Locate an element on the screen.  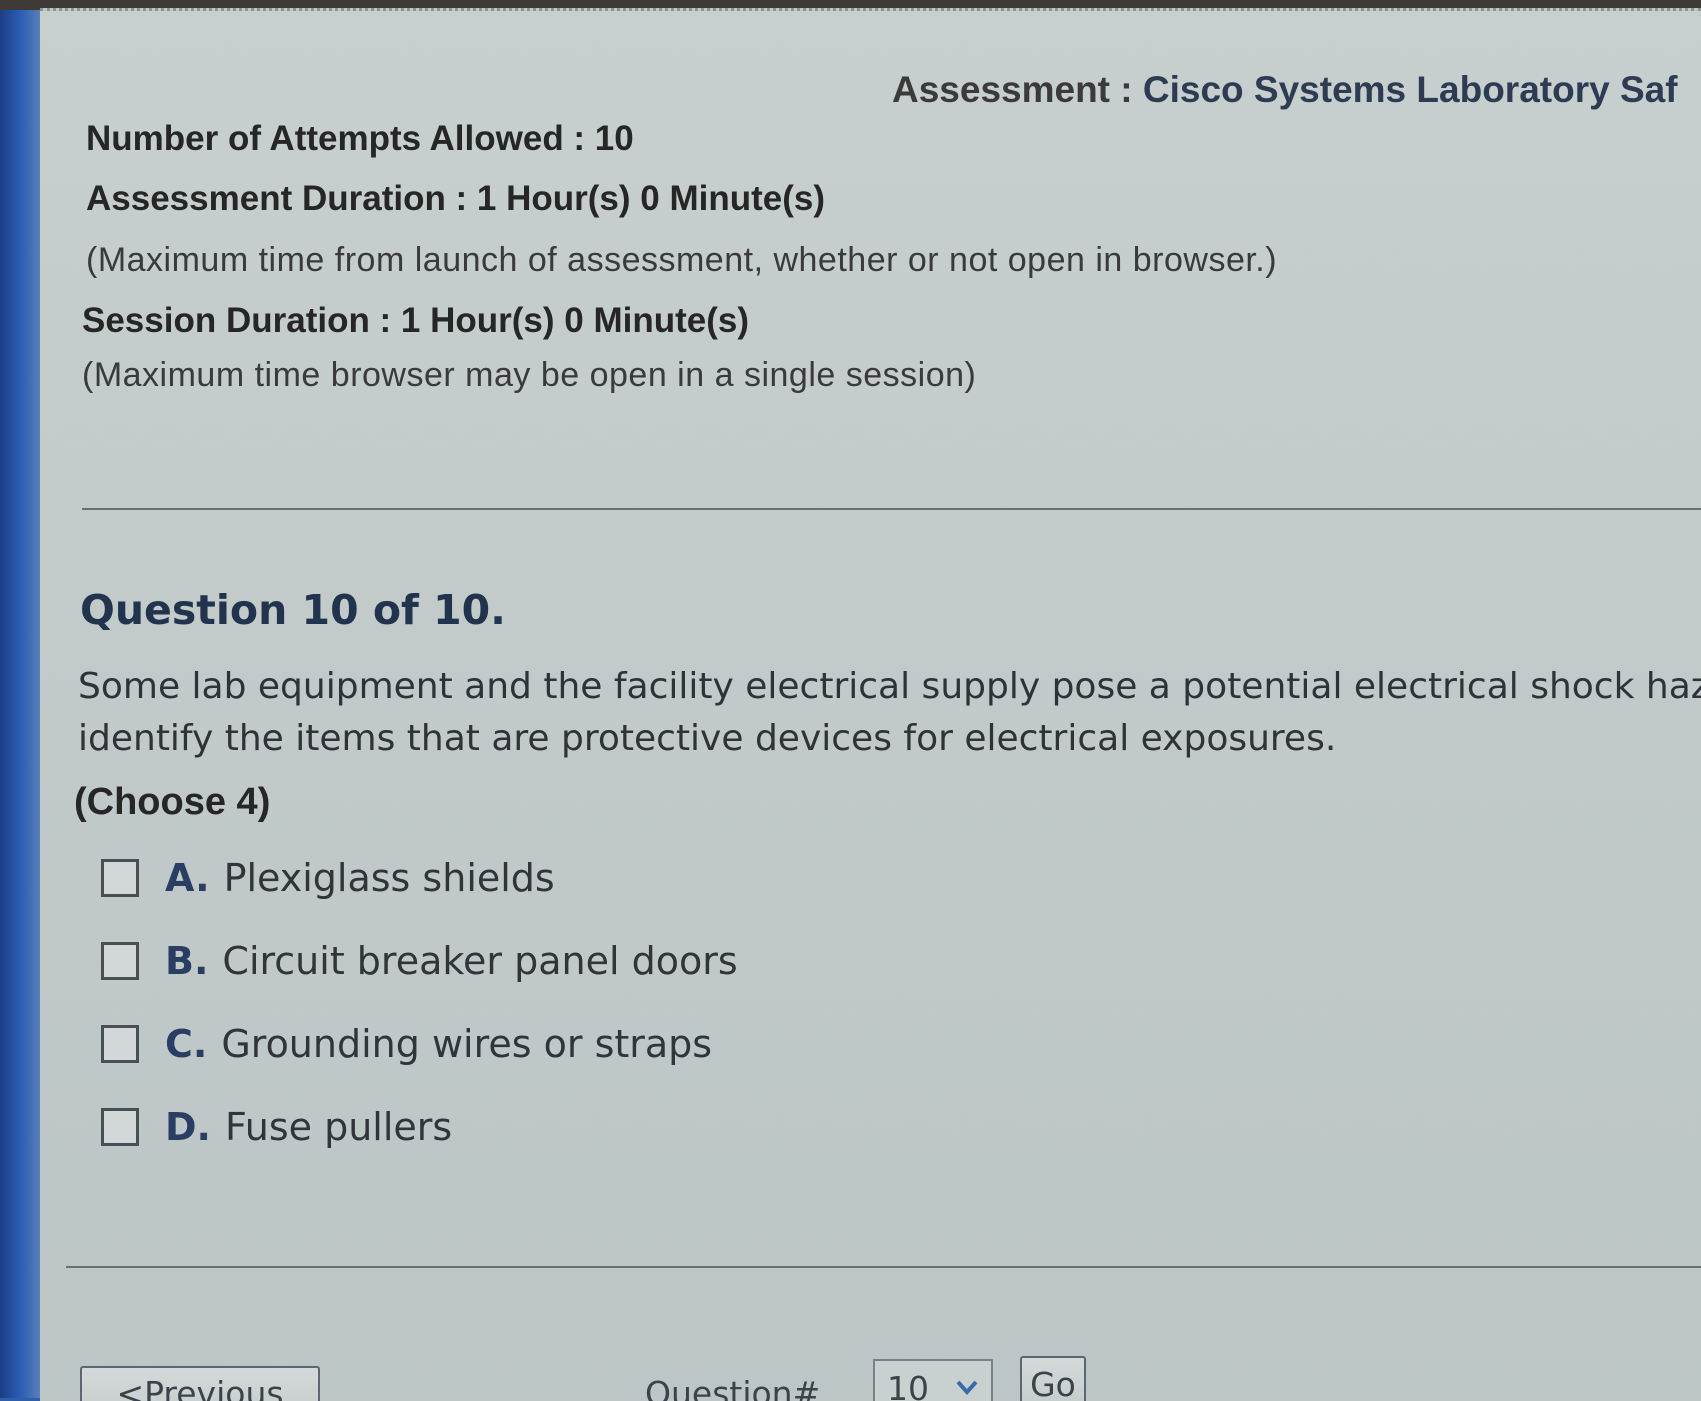
option-d-letter: D. is located at coordinates (188, 1127).